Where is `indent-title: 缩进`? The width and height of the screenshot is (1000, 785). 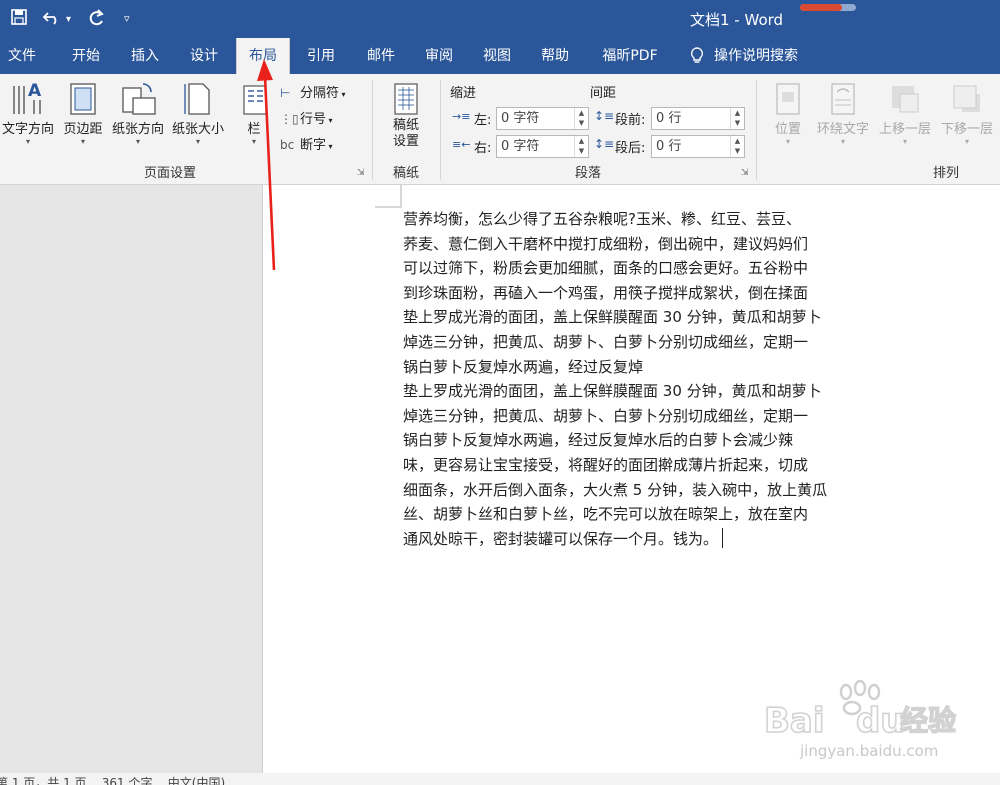
indent-title: 缩进 is located at coordinates (463, 93).